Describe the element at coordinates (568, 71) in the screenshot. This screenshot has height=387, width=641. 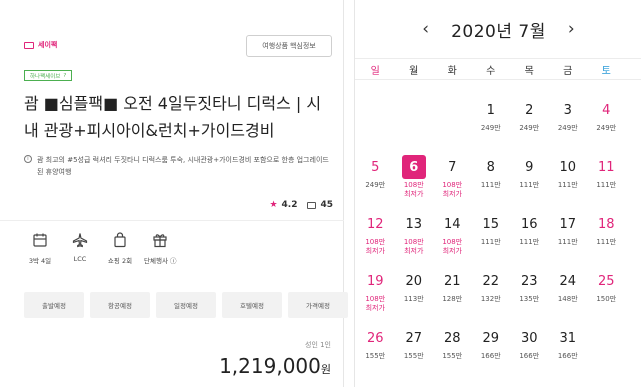
I see `weekday-fri: 금` at that location.